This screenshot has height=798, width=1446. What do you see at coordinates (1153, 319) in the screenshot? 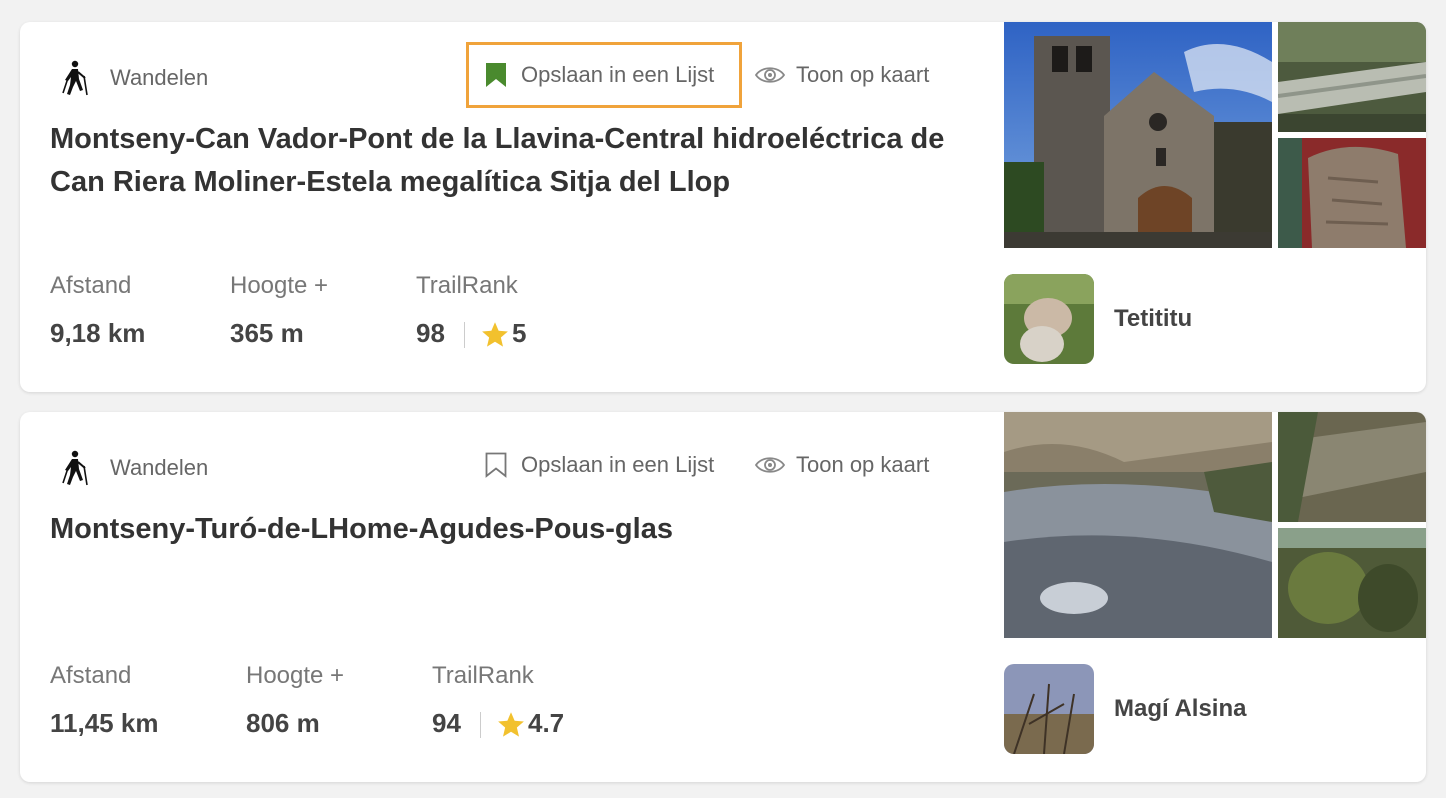
I see `author-name: Tetititu` at bounding box center [1153, 319].